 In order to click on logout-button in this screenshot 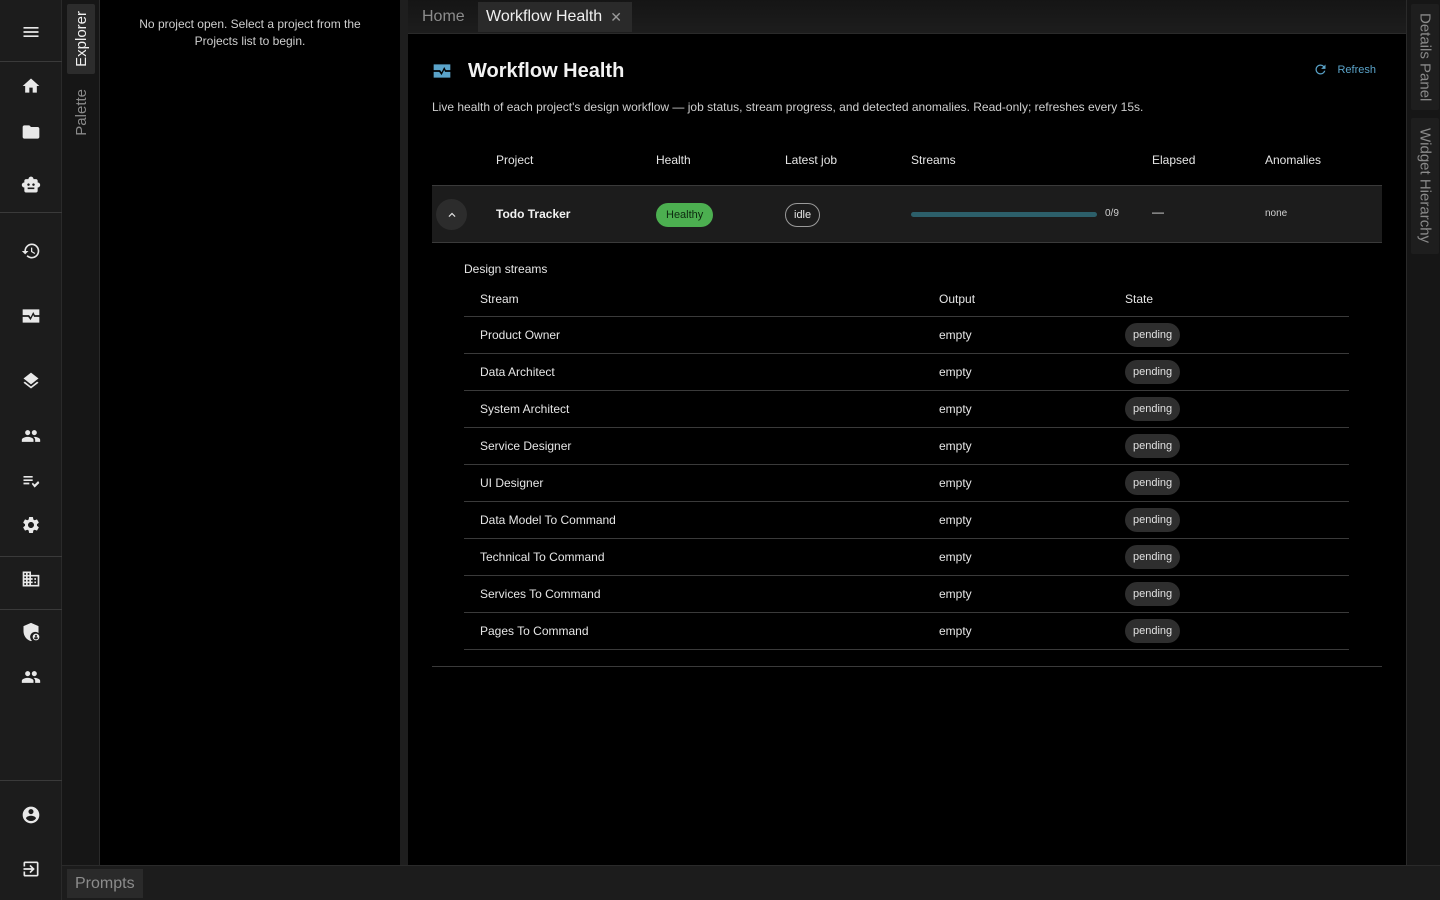, I will do `click(31, 869)`.